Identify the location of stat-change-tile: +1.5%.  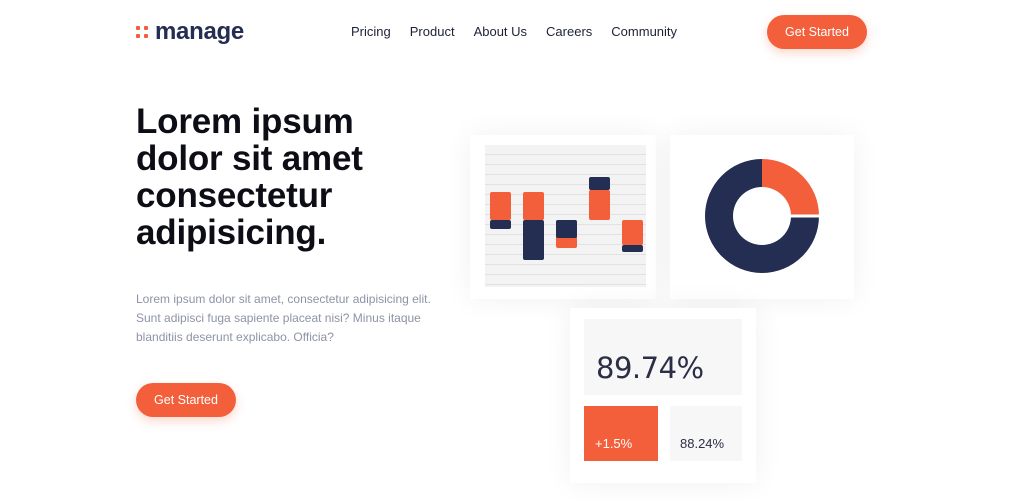
(621, 433).